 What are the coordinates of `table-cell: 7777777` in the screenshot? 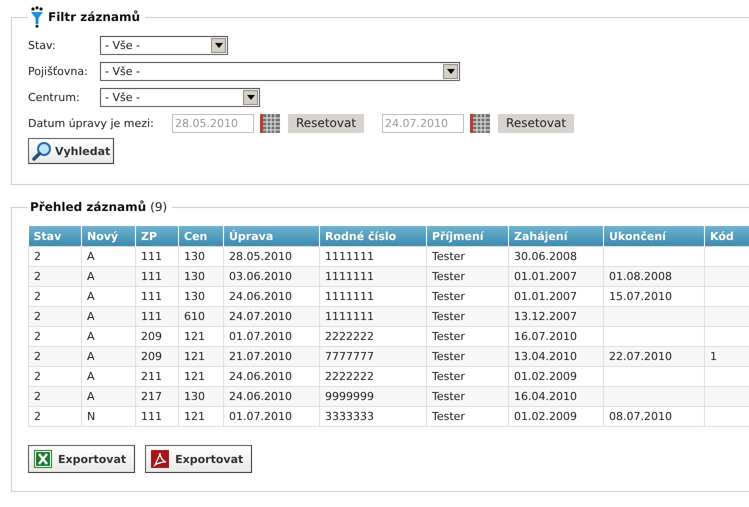 It's located at (349, 356).